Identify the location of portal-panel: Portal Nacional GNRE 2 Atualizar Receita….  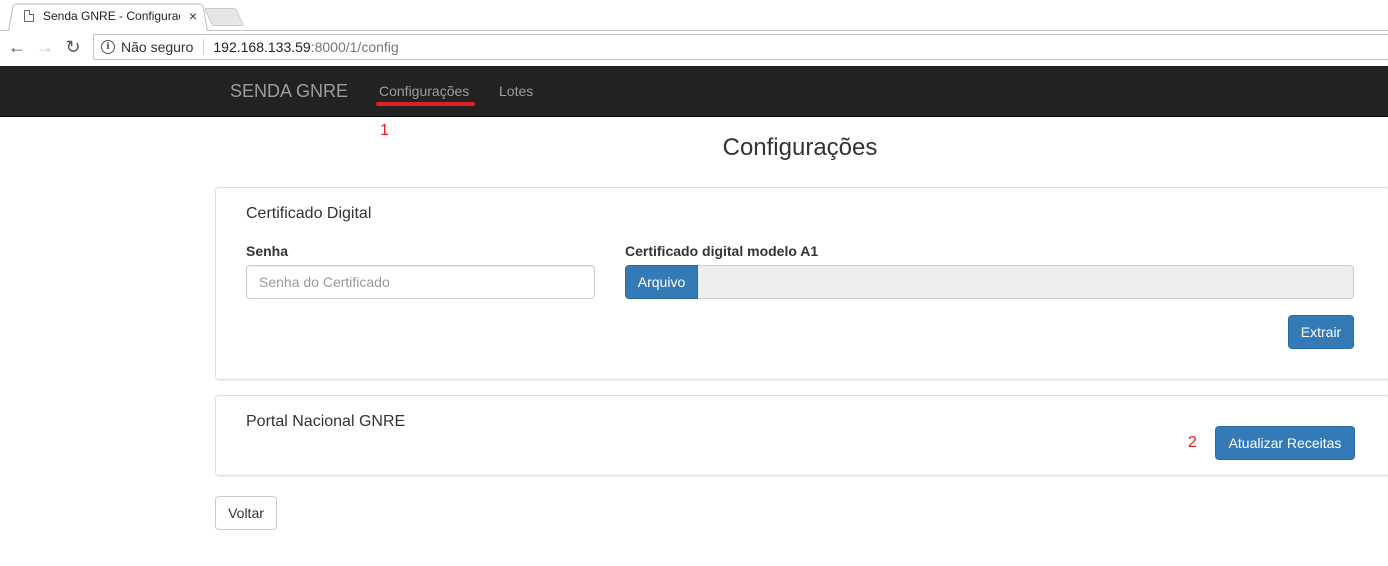
(801, 435).